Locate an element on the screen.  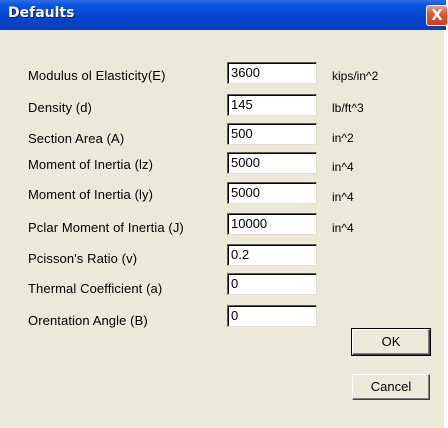
label-moment-of-inertia-y: Moment of Inertia (ly) is located at coordinates (91, 194).